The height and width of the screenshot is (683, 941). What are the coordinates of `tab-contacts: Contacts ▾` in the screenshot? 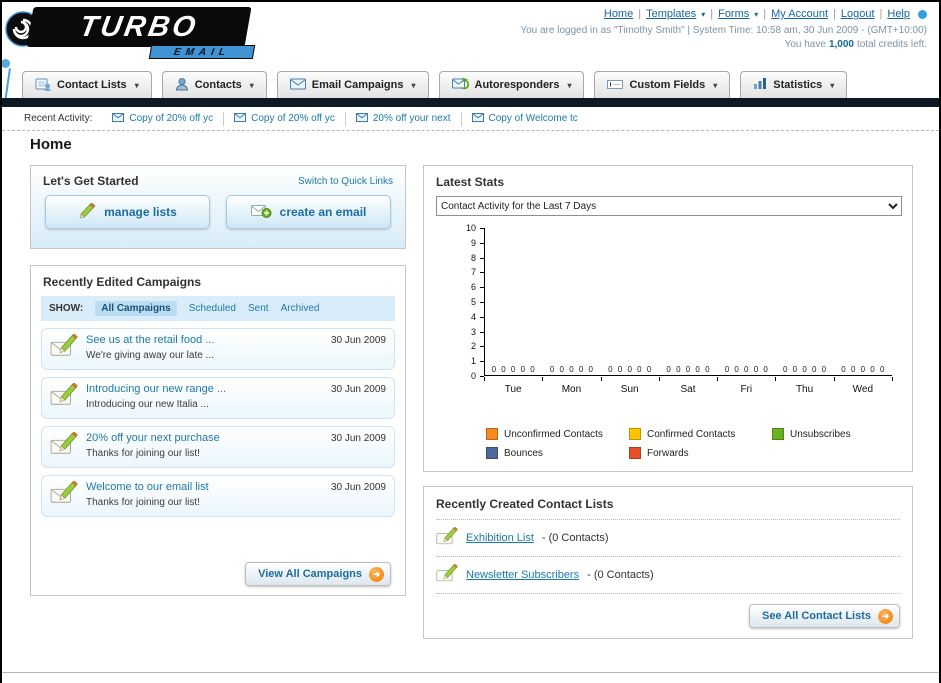 It's located at (214, 84).